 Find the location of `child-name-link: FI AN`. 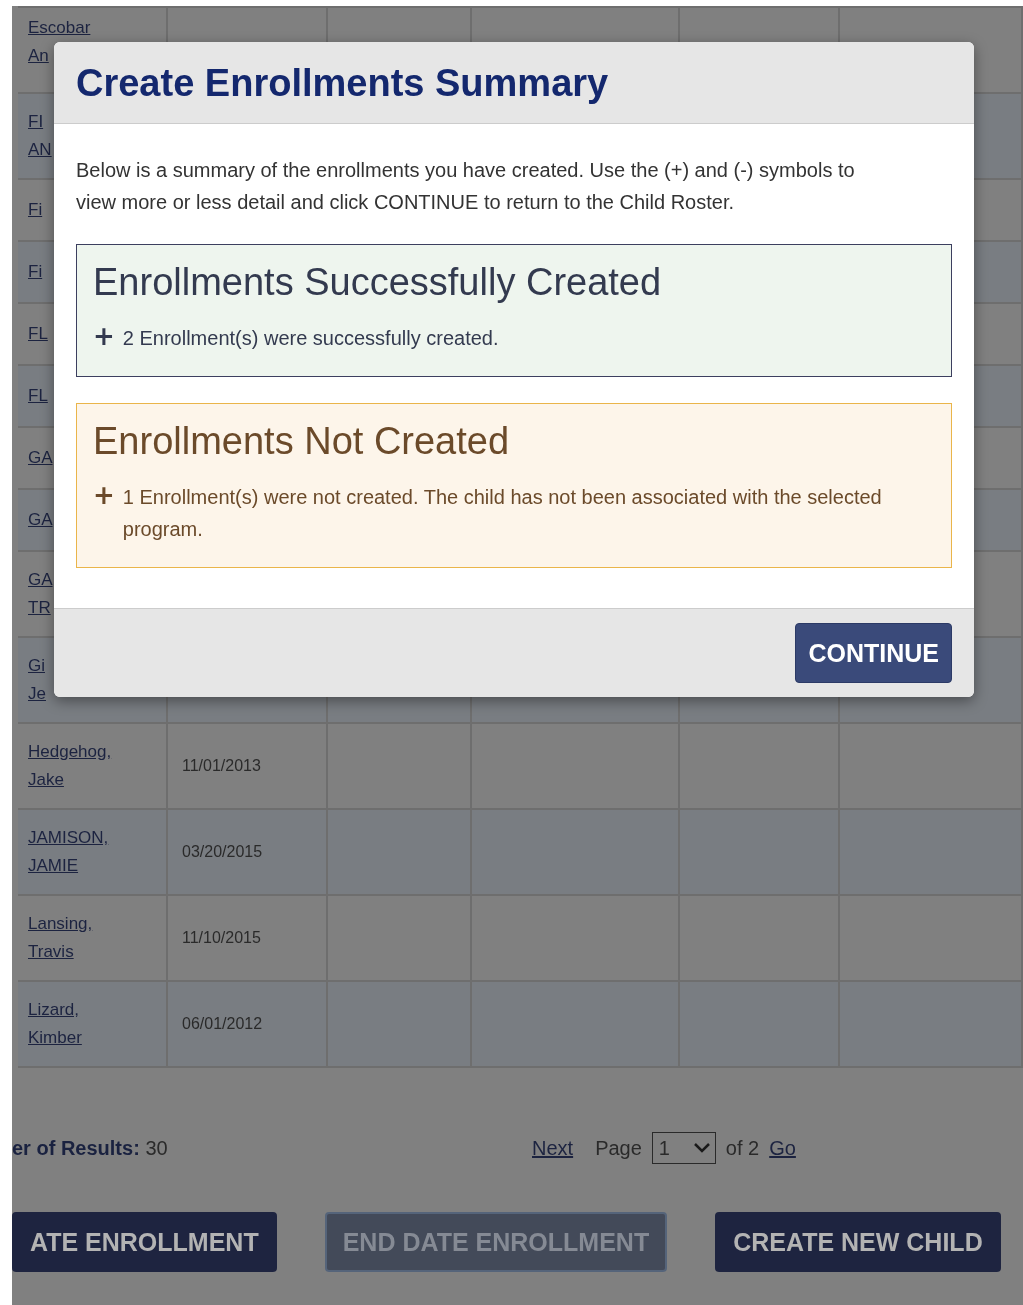

child-name-link: FI AN is located at coordinates (40, 136).